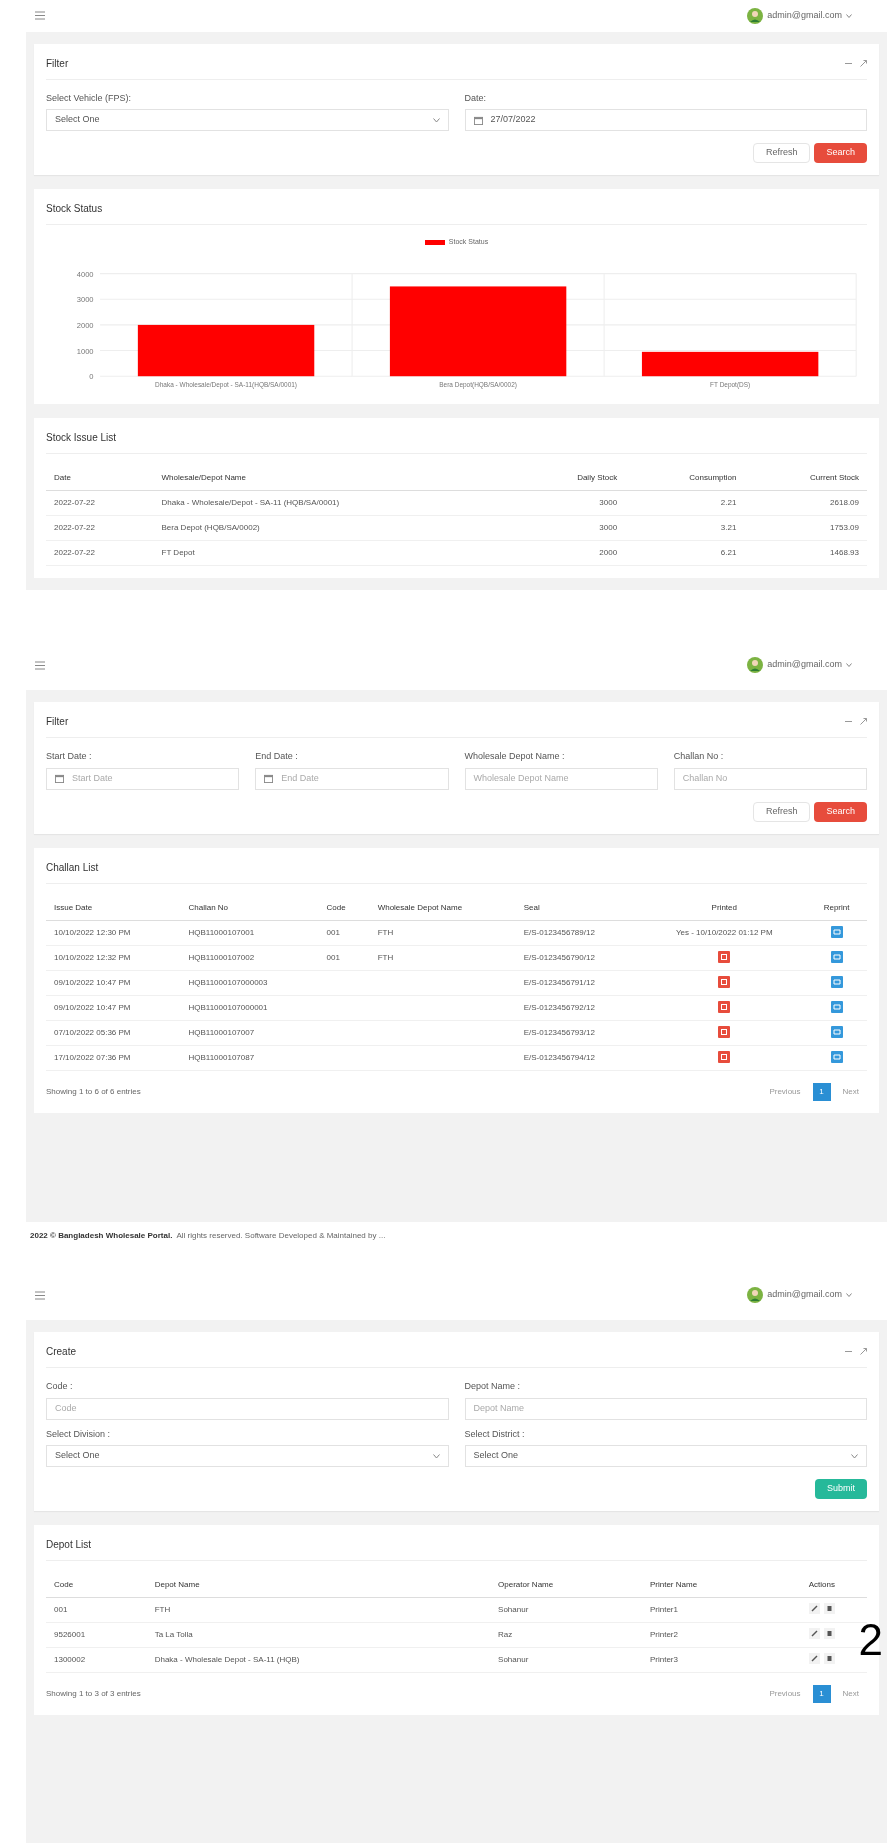 This screenshot has width=887, height=1843. I want to click on input-field: Code, so click(247, 1408).